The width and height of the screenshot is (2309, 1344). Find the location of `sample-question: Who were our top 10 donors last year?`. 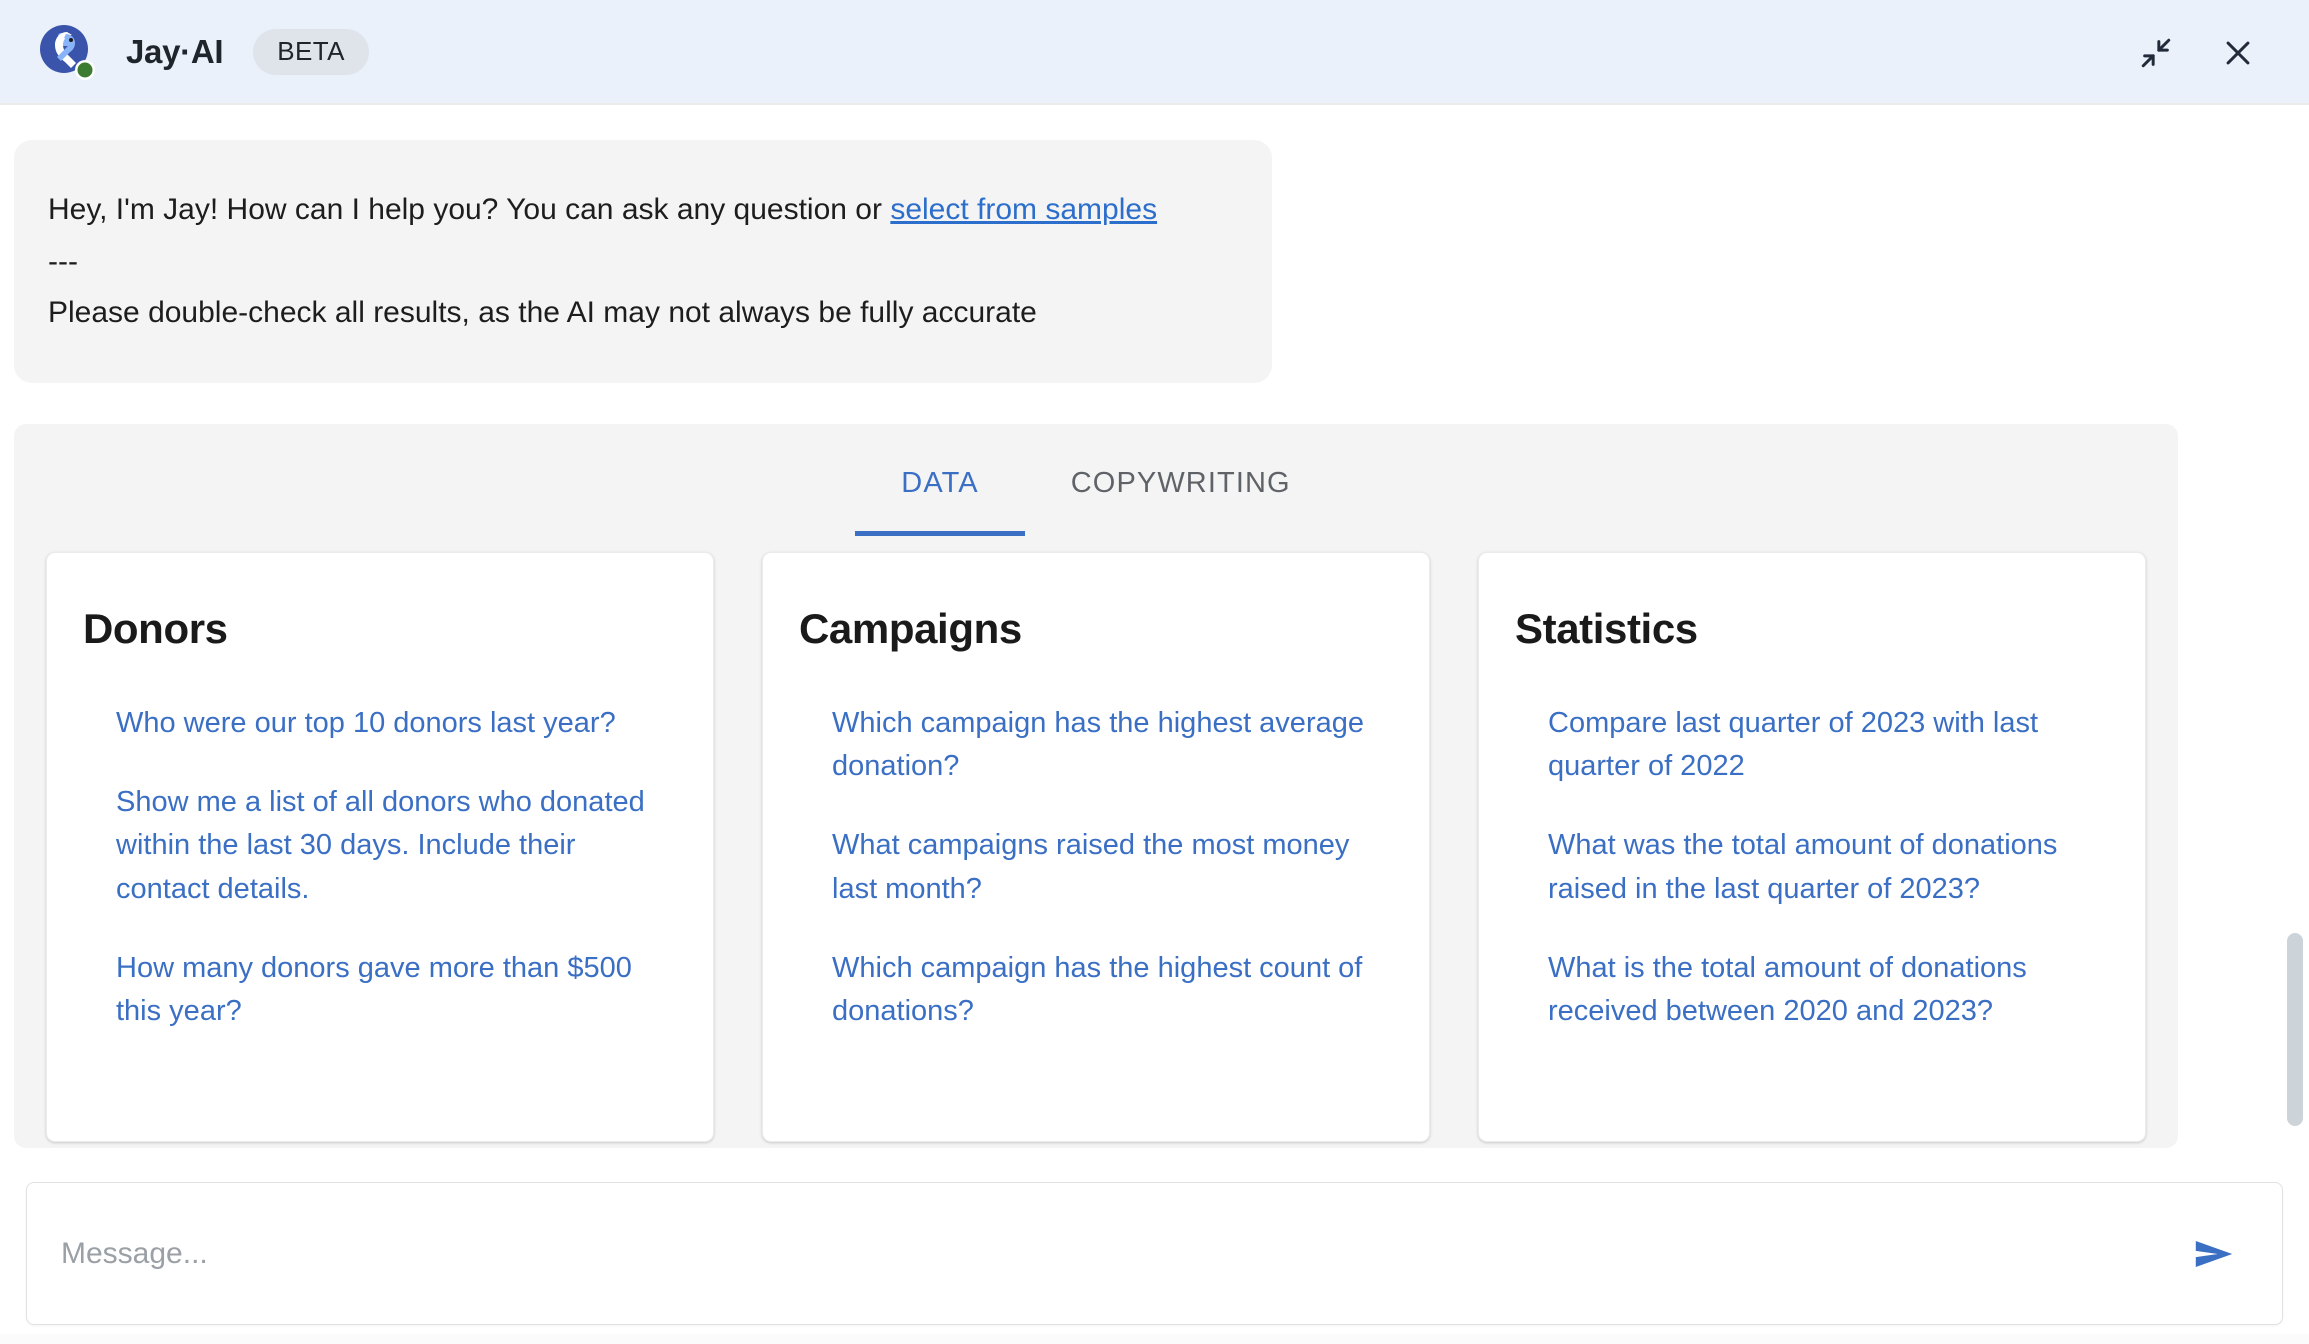

sample-question: Who were our top 10 donors last year? is located at coordinates (389, 723).